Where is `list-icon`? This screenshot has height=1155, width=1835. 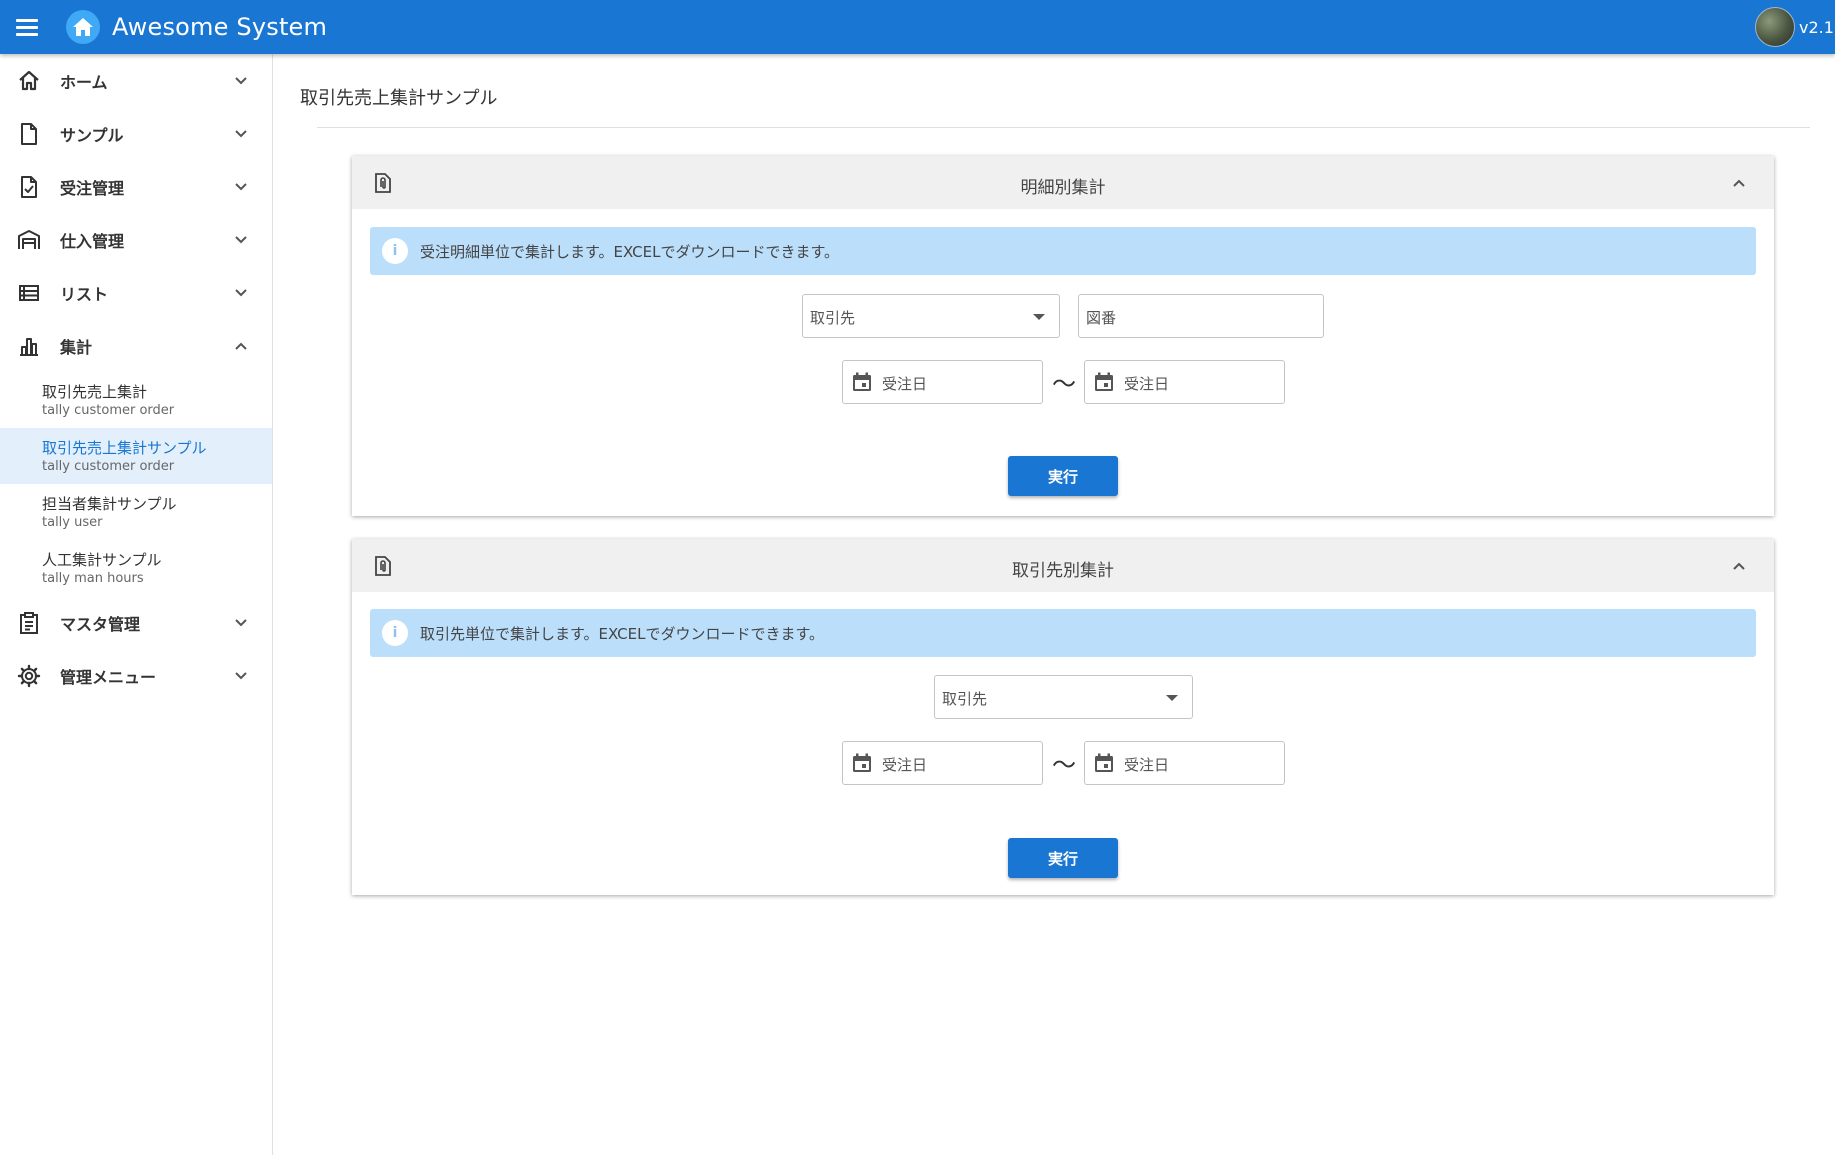
list-icon is located at coordinates (29, 293).